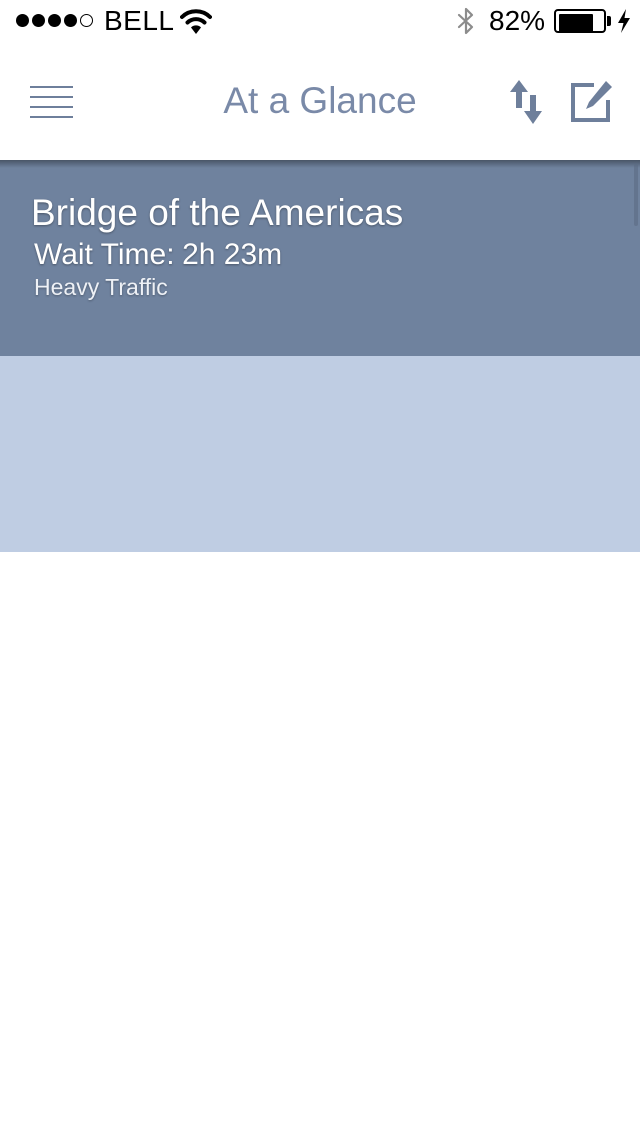 This screenshot has height=1136, width=640. I want to click on crossing-name: Bridge of the Americas, so click(217, 212).